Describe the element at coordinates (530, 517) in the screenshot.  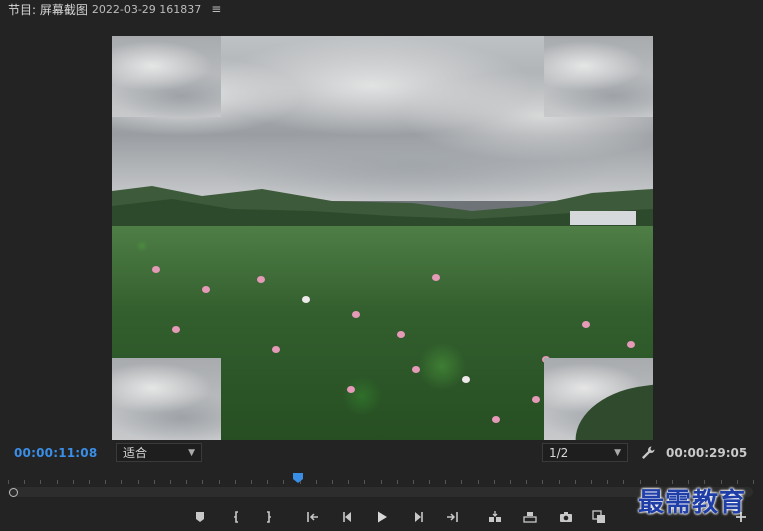
I see `overwrite-icon` at that location.